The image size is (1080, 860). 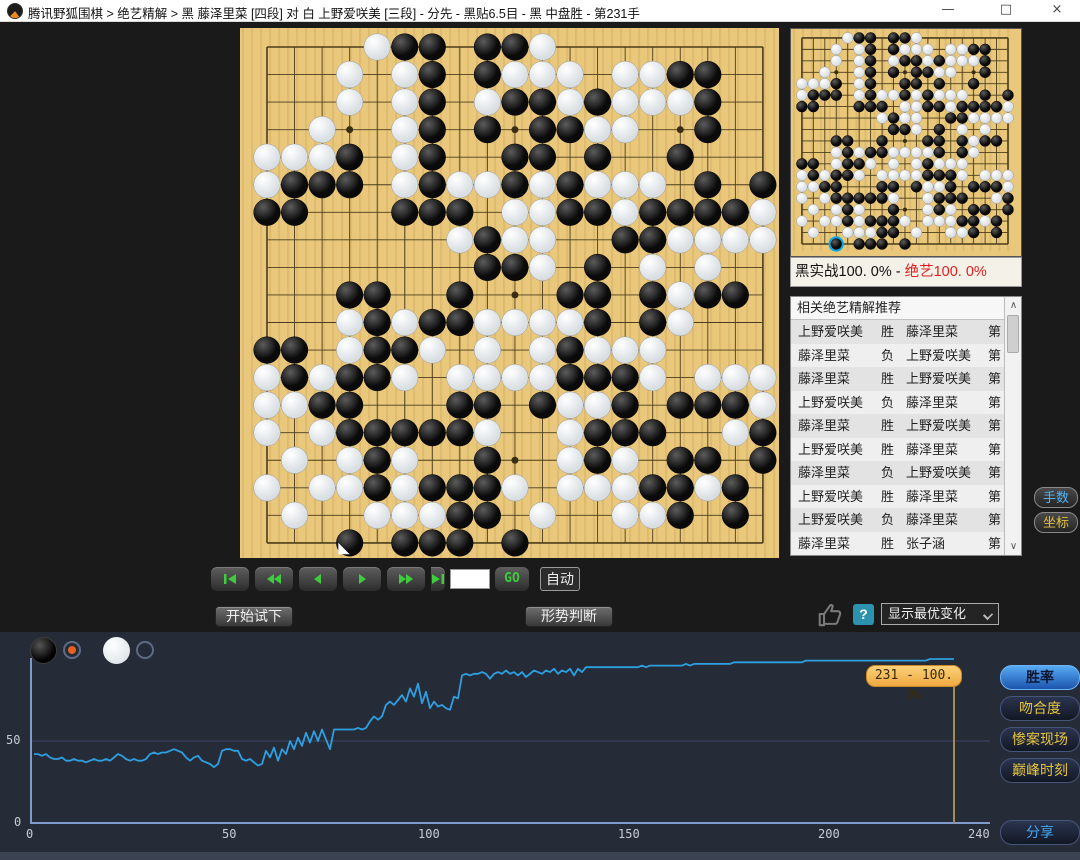 I want to click on last-move-button, so click(x=438, y=579).